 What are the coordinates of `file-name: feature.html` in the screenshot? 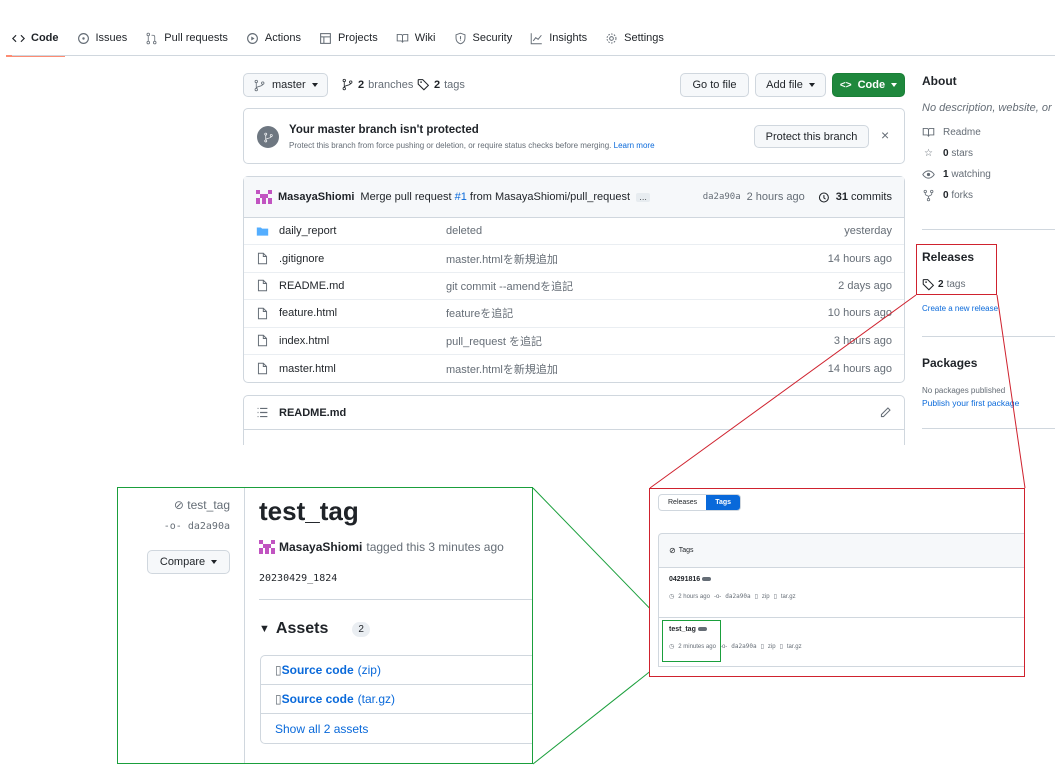 It's located at (308, 313).